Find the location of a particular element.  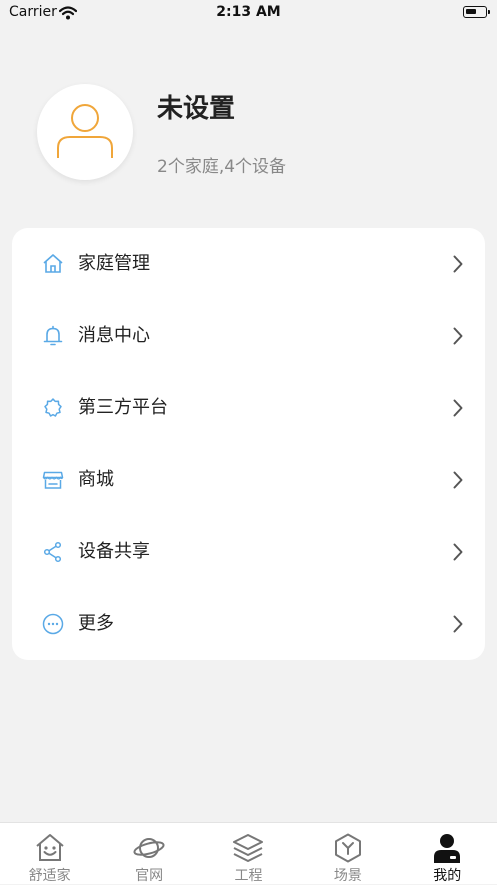

tab-comfort-home: 舒适家 is located at coordinates (49, 853).